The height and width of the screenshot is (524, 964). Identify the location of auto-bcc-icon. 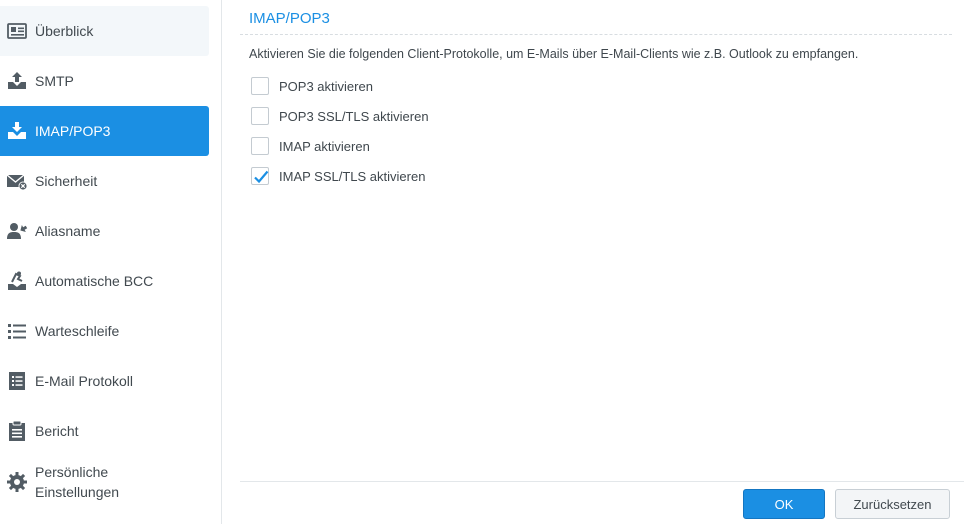
(17, 281).